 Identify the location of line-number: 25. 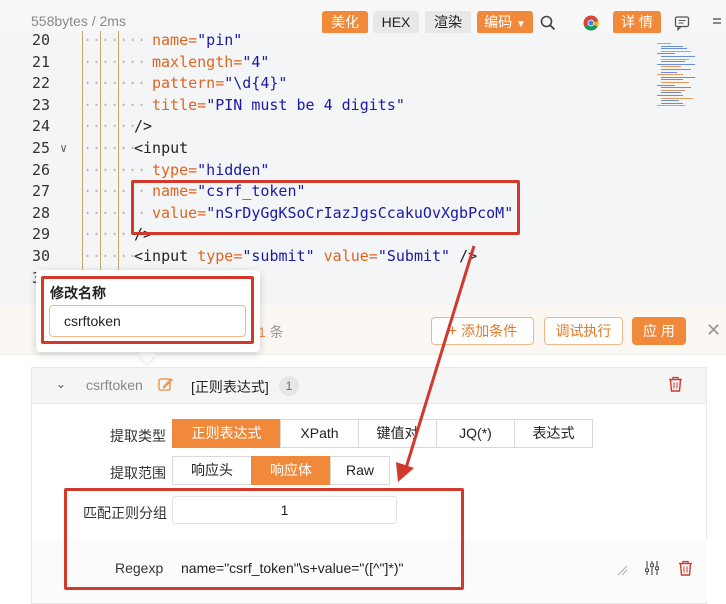
(40, 148).